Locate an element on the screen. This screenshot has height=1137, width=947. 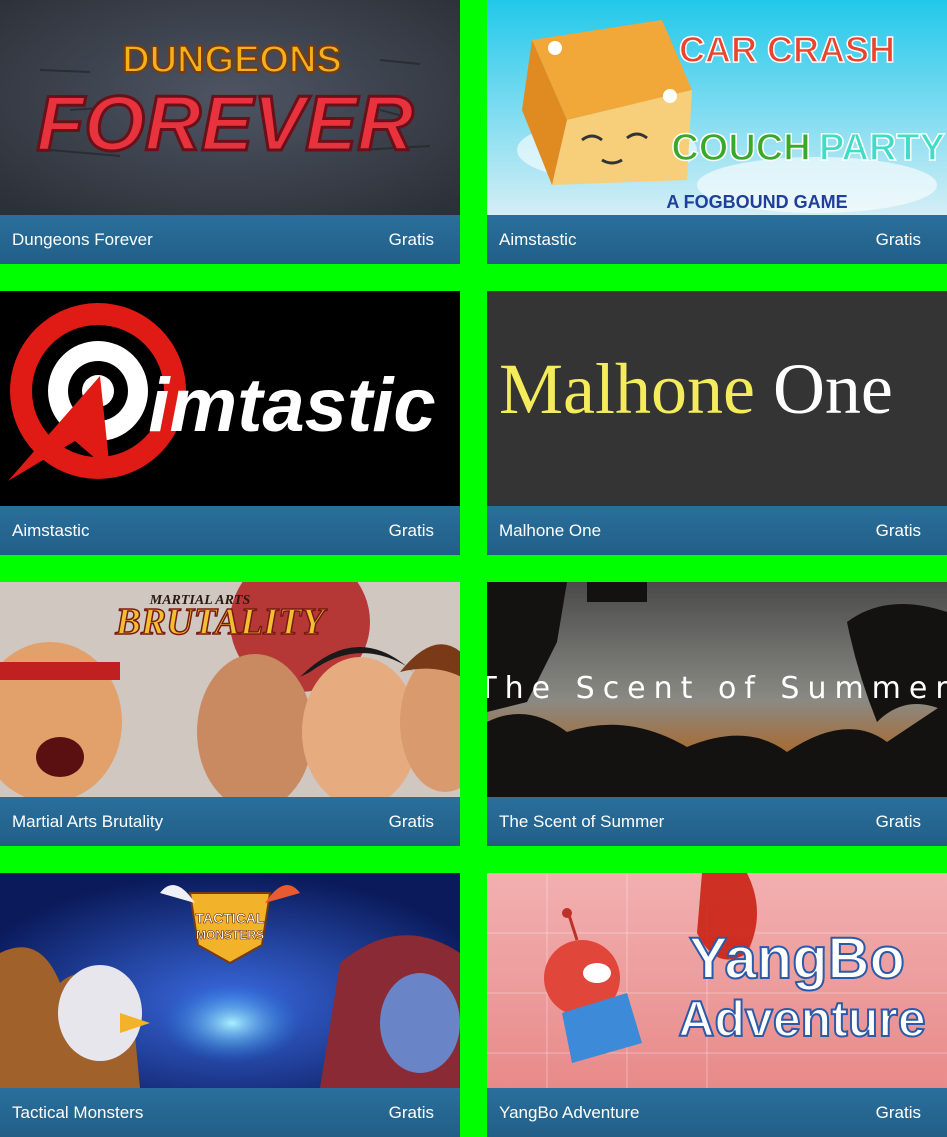
box-character is located at coordinates (607, 102).